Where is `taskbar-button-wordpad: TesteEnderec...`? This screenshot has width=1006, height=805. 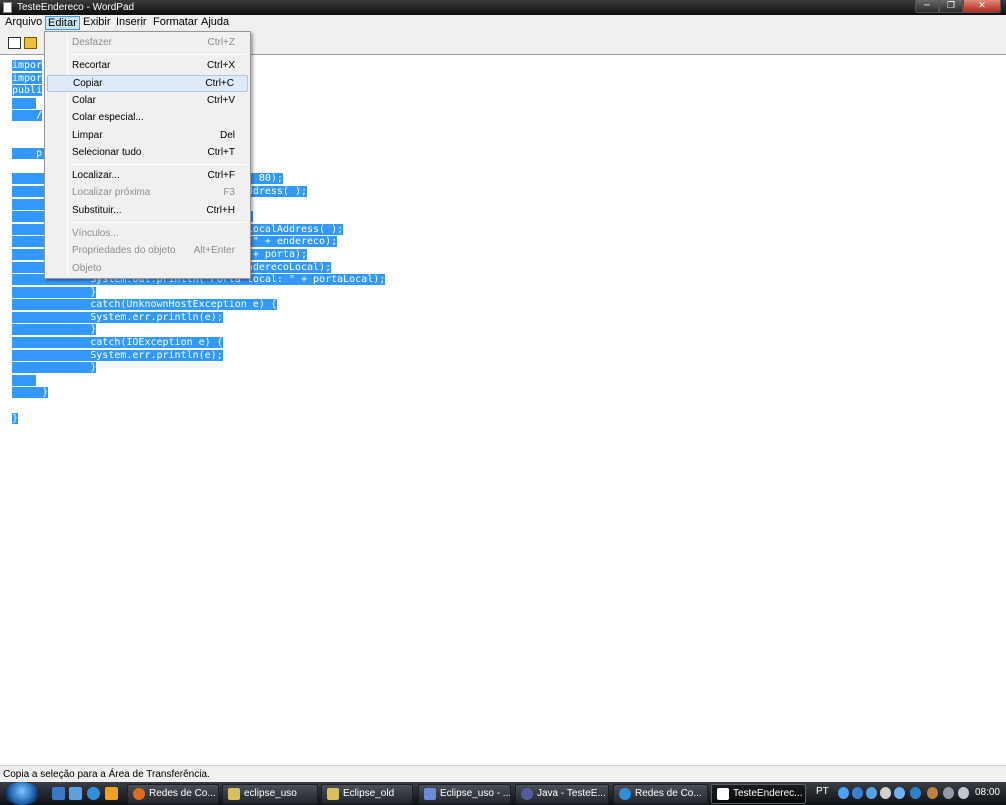
taskbar-button-wordpad: TesteEnderec... is located at coordinates (758, 794).